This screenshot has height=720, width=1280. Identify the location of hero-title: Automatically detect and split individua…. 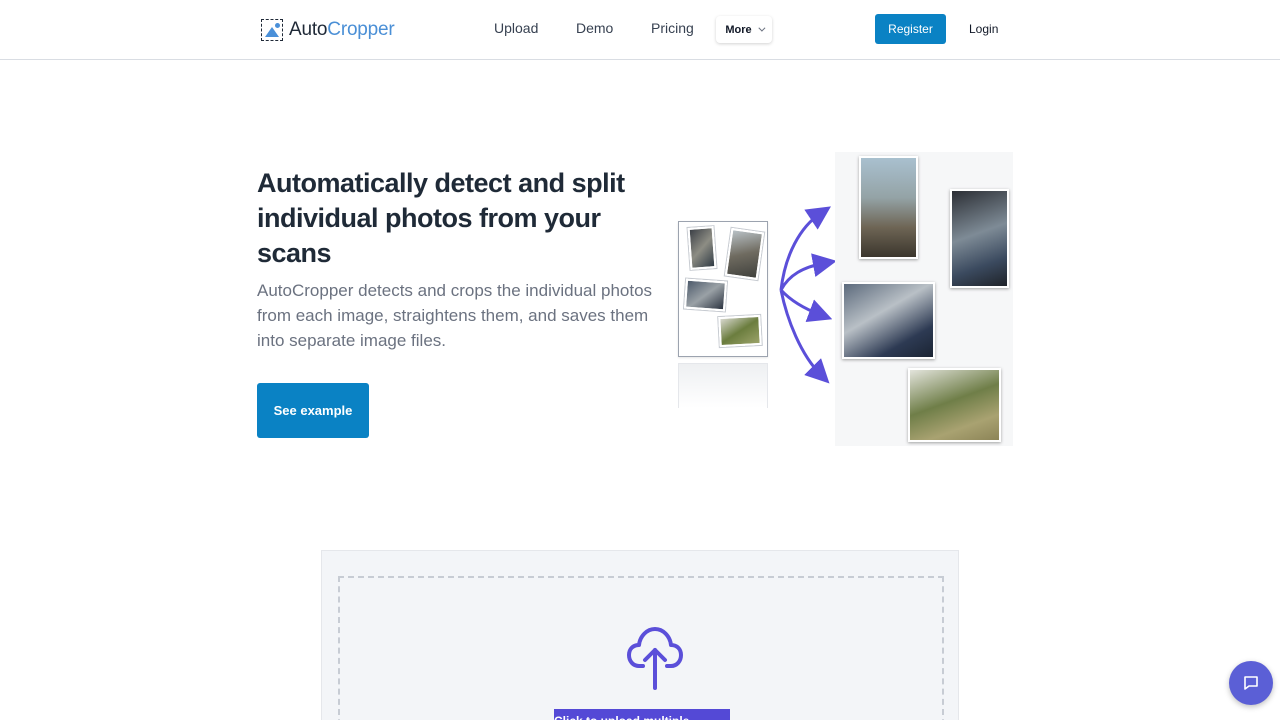
(441, 218).